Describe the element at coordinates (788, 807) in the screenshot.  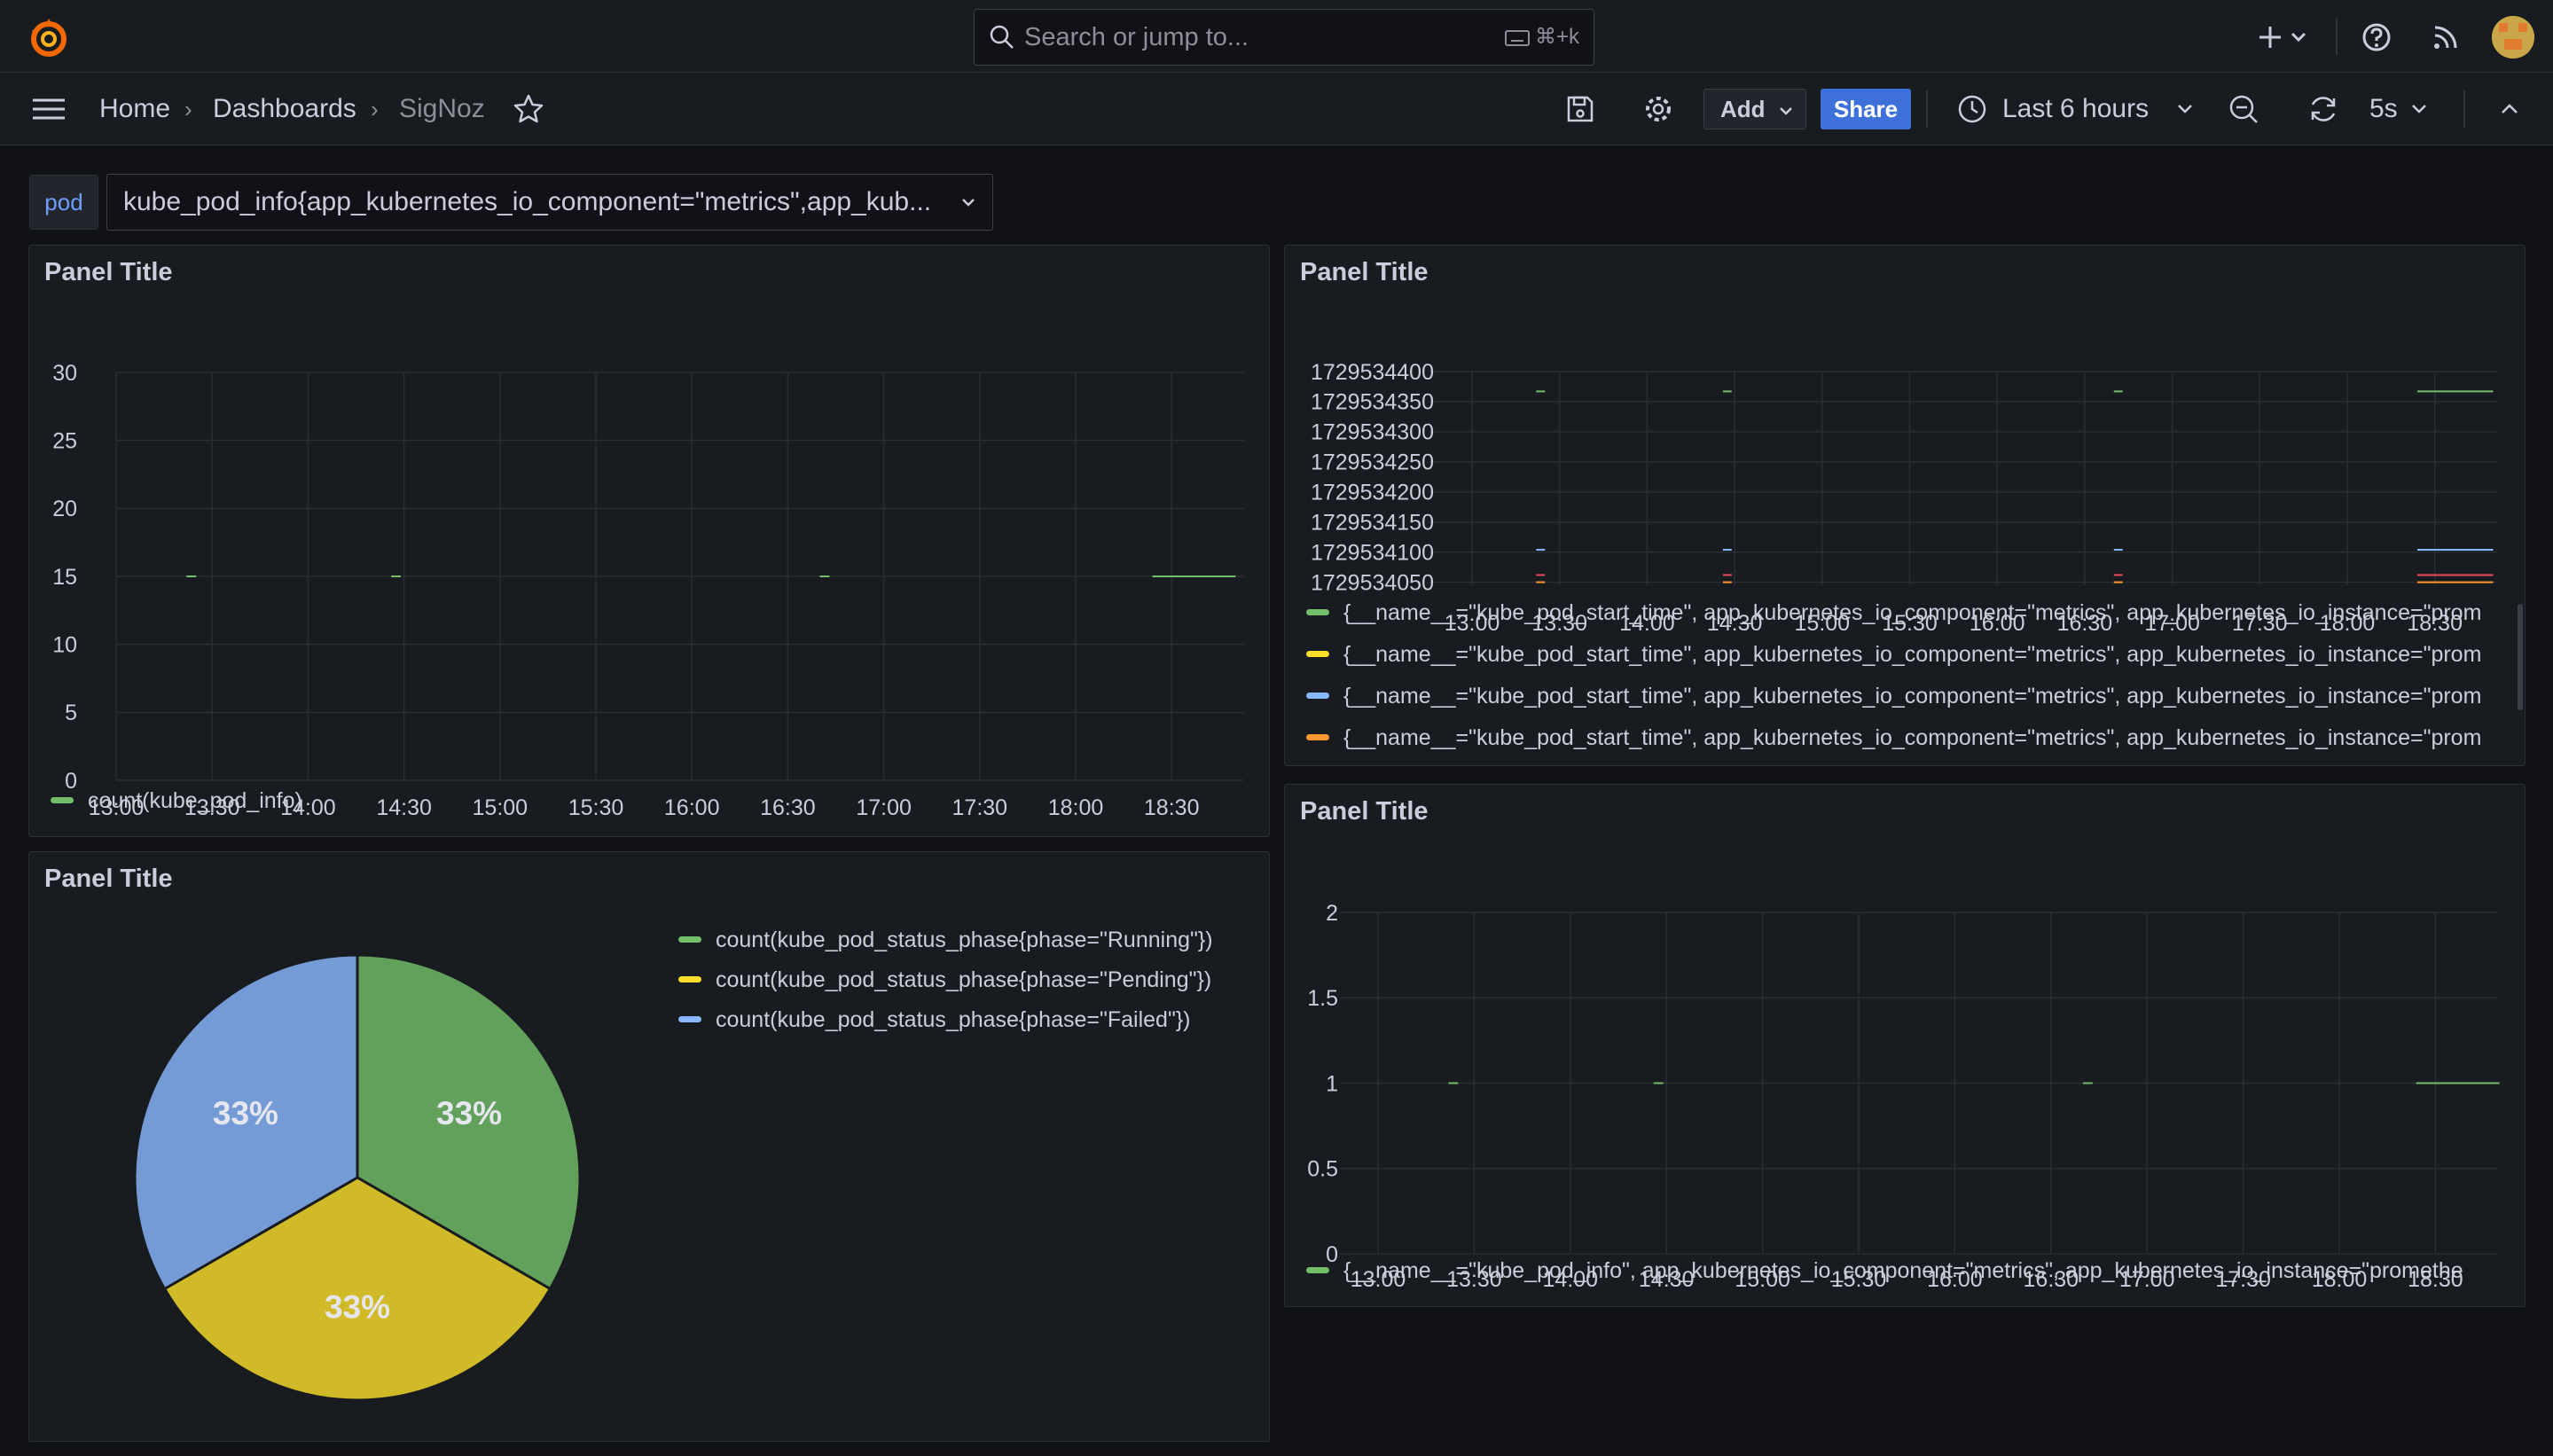
I see `x-tick-label: 16:30` at that location.